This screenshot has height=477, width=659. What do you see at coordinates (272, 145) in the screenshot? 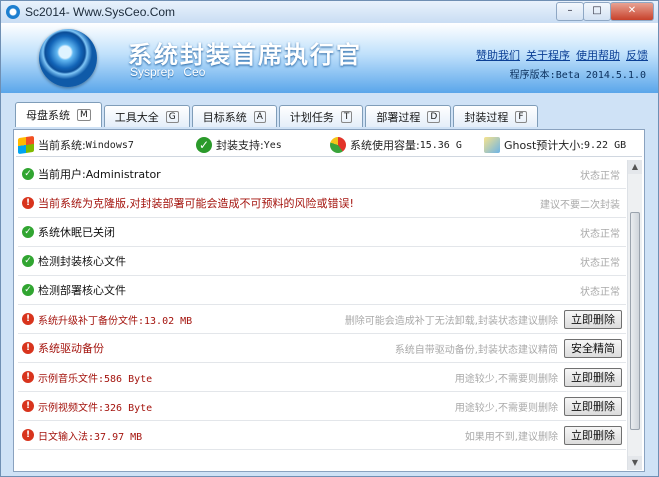
I see `support-value: Yes` at bounding box center [272, 145].